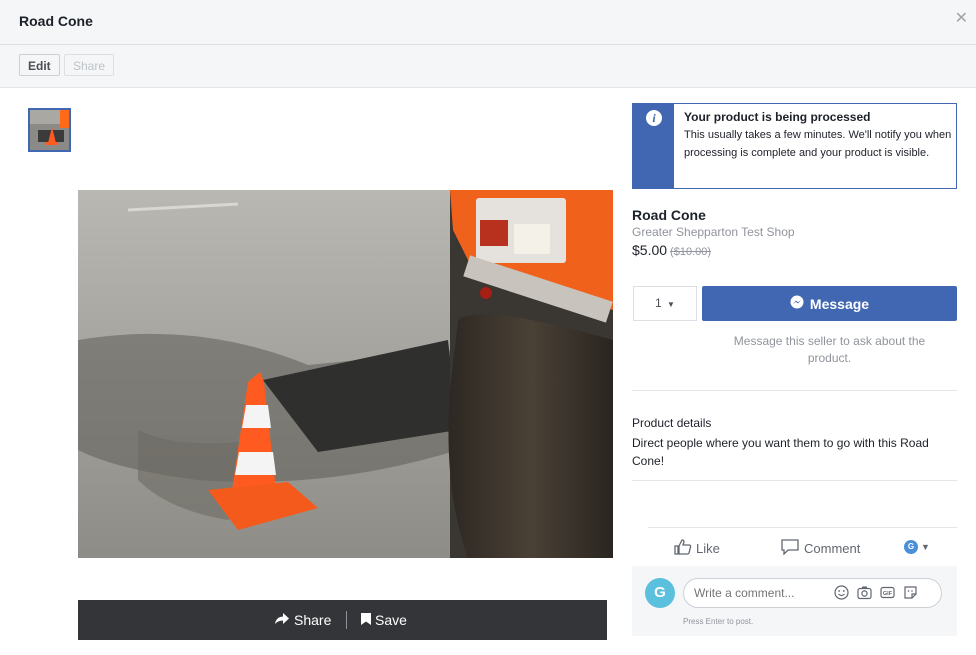  Describe the element at coordinates (713, 232) in the screenshot. I see `shop-name: Greater Shepparton Test Shop` at that location.